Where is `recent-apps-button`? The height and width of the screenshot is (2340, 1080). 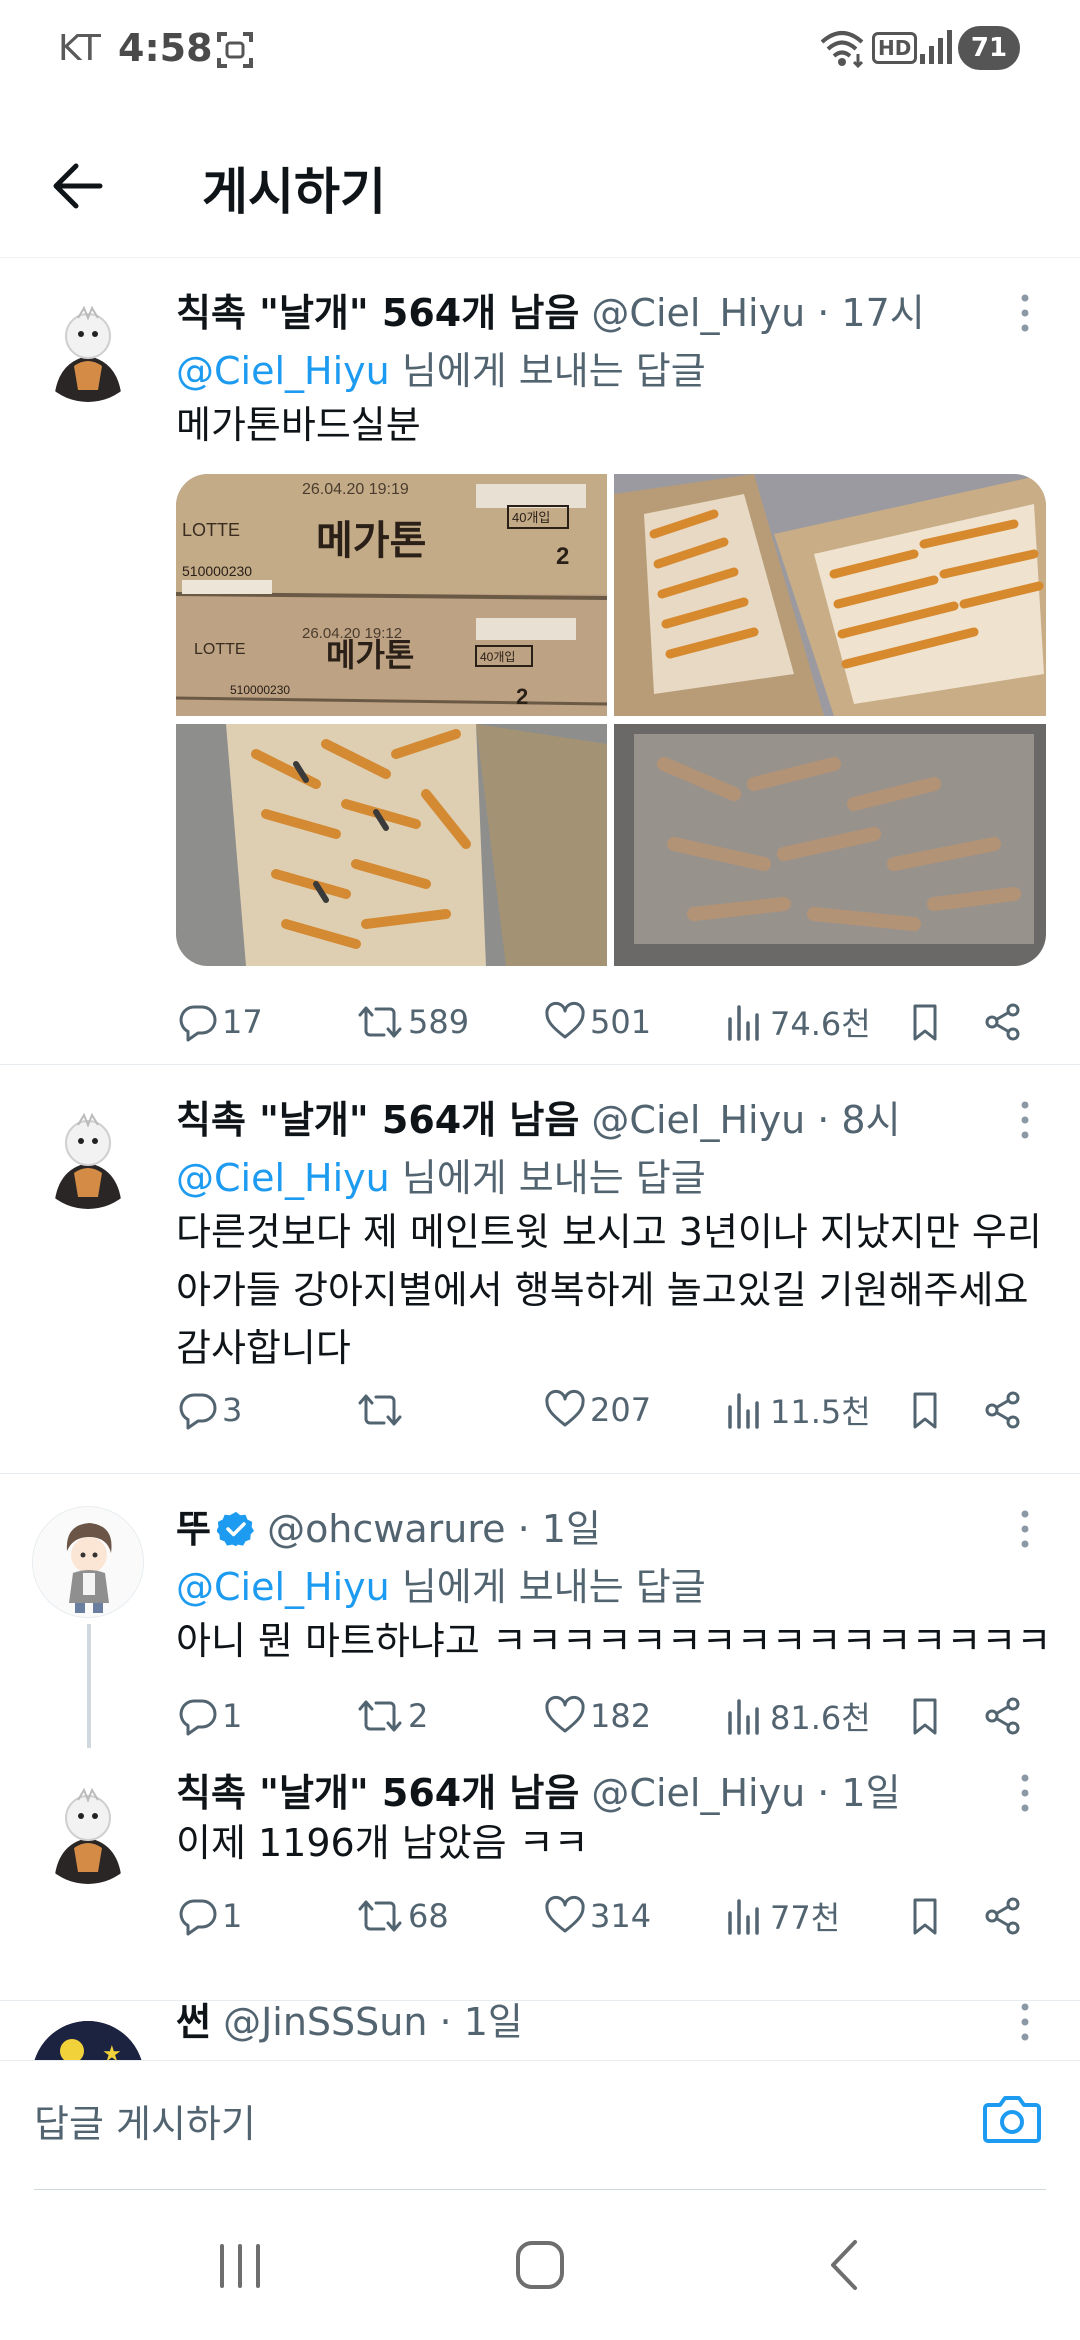
recent-apps-button is located at coordinates (240, 2265).